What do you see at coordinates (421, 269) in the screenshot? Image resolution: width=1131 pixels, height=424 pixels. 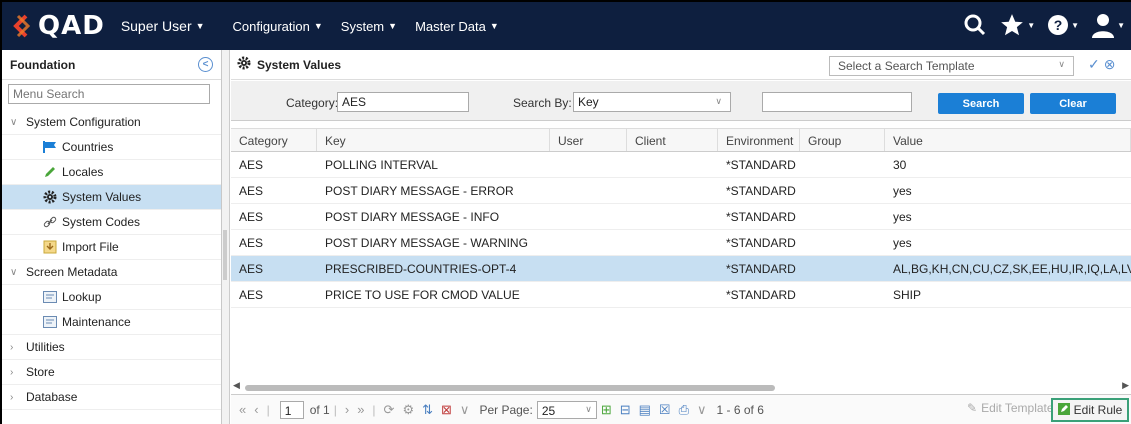 I see `cell-key: PRESCRIBED-COUNTRIES-OPT-4` at bounding box center [421, 269].